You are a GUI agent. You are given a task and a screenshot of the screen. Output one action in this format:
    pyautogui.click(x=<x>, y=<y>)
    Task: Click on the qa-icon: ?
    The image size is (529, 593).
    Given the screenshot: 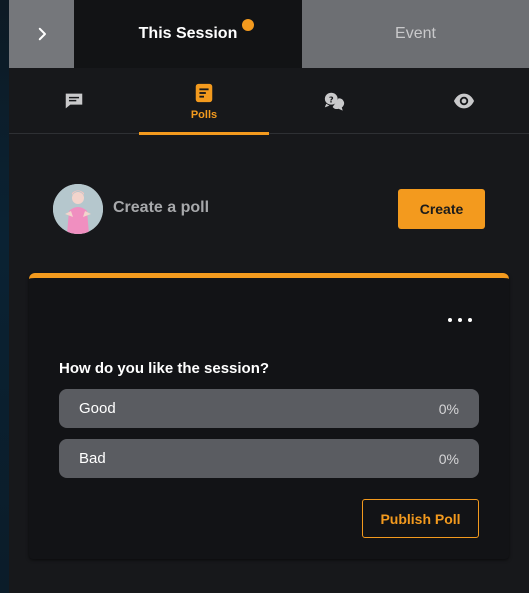 What is the action you would take?
    pyautogui.click(x=334, y=101)
    